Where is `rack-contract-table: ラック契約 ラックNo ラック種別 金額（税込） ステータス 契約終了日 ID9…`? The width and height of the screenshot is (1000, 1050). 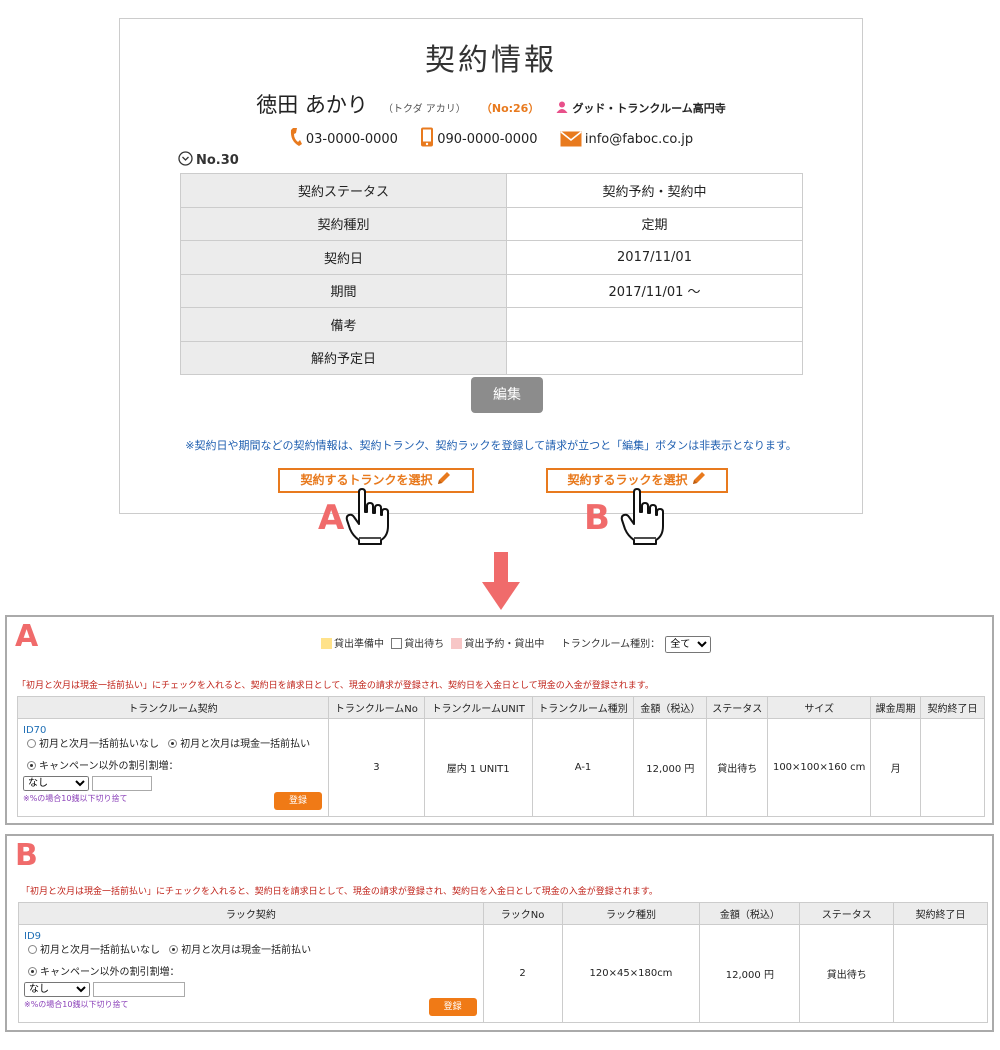 rack-contract-table: ラック契約 ラックNo ラック種別 金額（税込） ステータス 契約終了日 ID9… is located at coordinates (503, 962).